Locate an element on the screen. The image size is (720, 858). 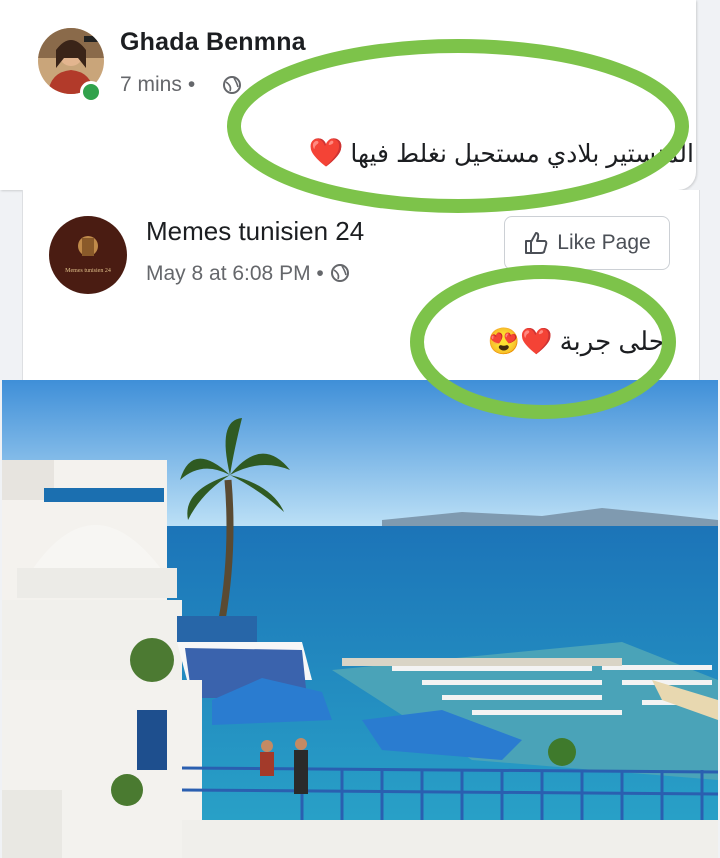
page-name: Memes tunisien 24 is located at coordinates (255, 231).